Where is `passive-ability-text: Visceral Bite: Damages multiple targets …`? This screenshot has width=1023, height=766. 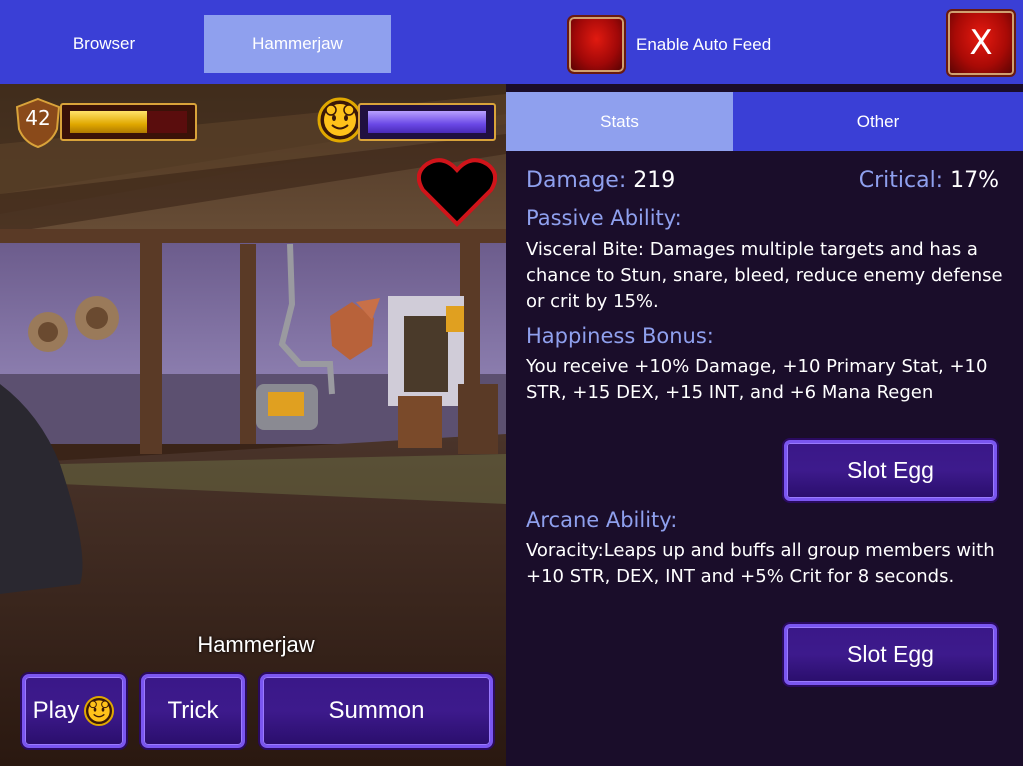 passive-ability-text: Visceral Bite: Damages multiple targets … is located at coordinates (764, 275).